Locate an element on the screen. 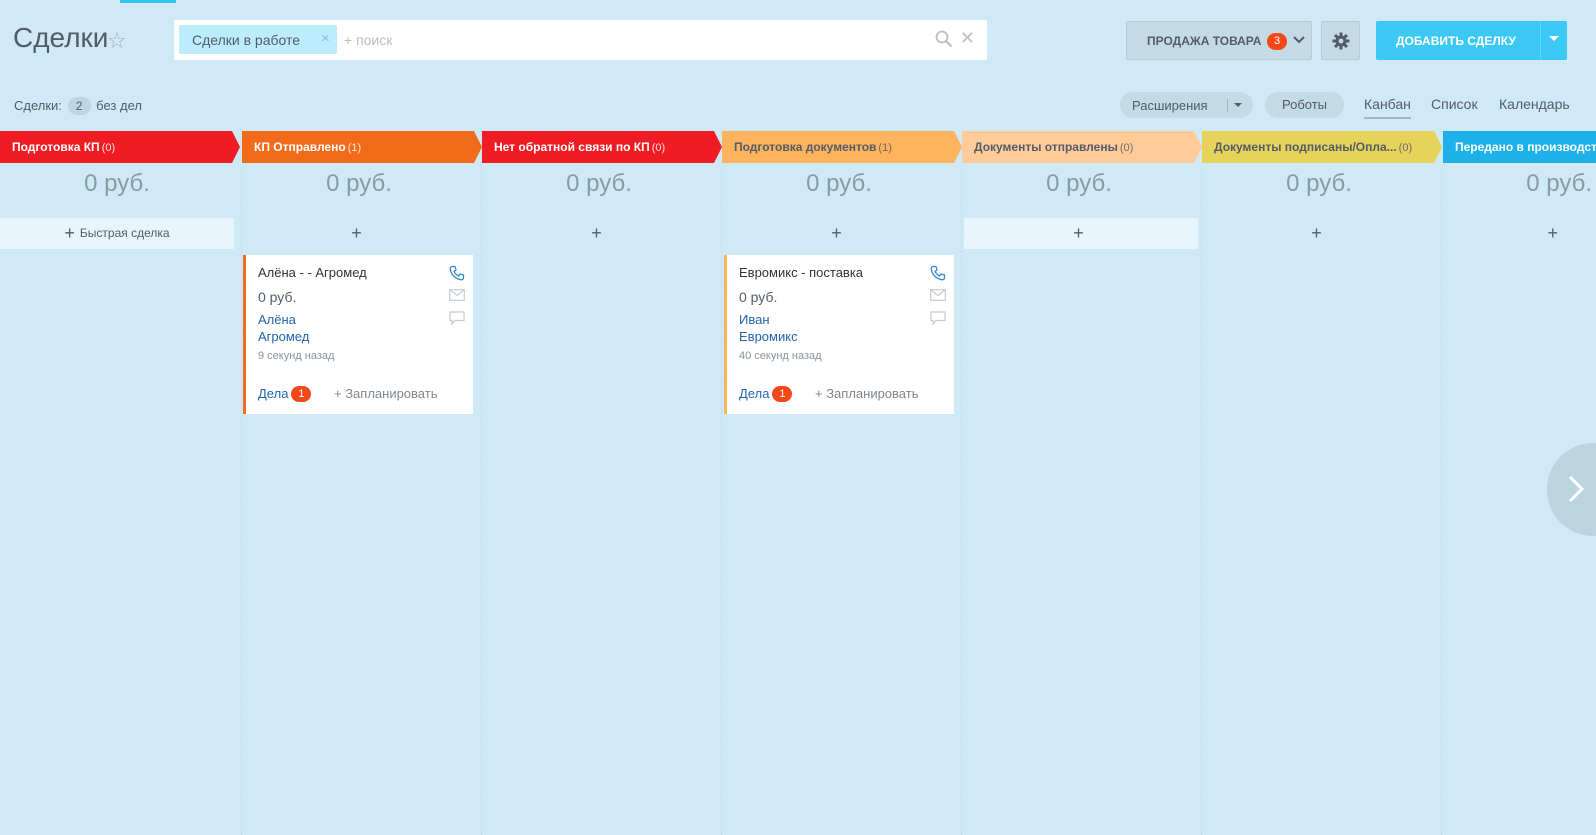 Image resolution: width=1596 pixels, height=835 pixels. deal-contact-link: Алёна is located at coordinates (277, 319).